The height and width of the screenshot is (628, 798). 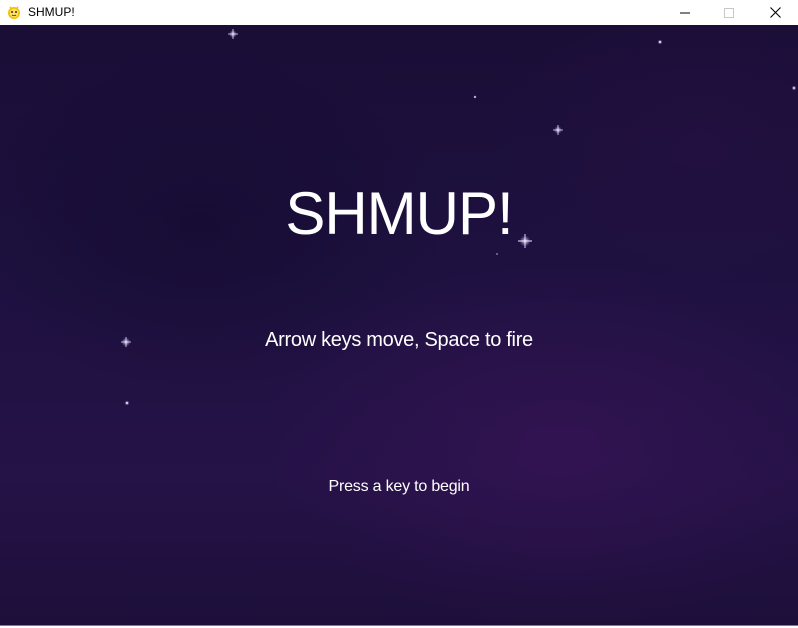 I want to click on minimize-button, so click(x=685, y=12).